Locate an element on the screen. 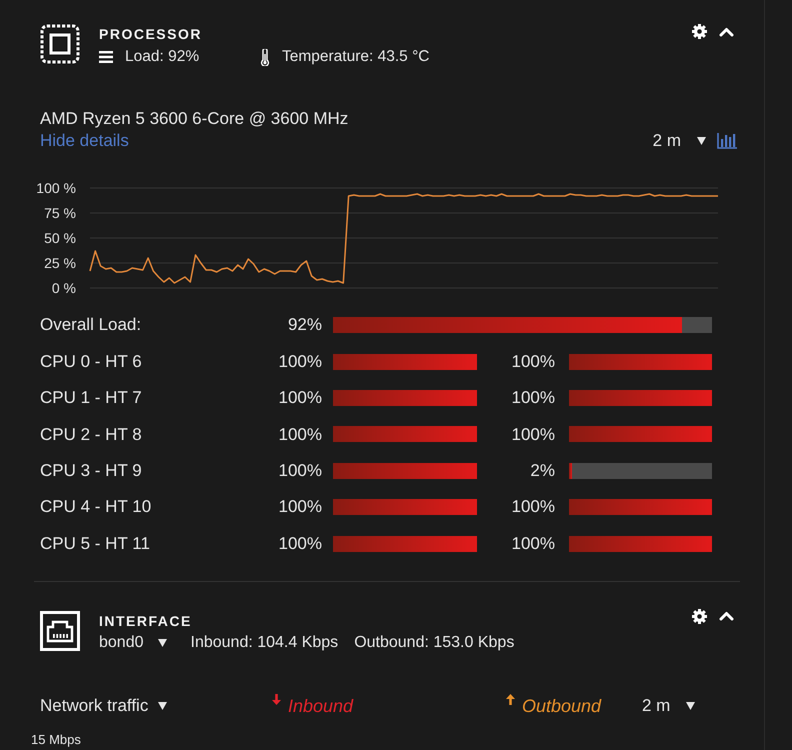 The image size is (792, 750). axis-tick-label: 50 % is located at coordinates (60, 238).